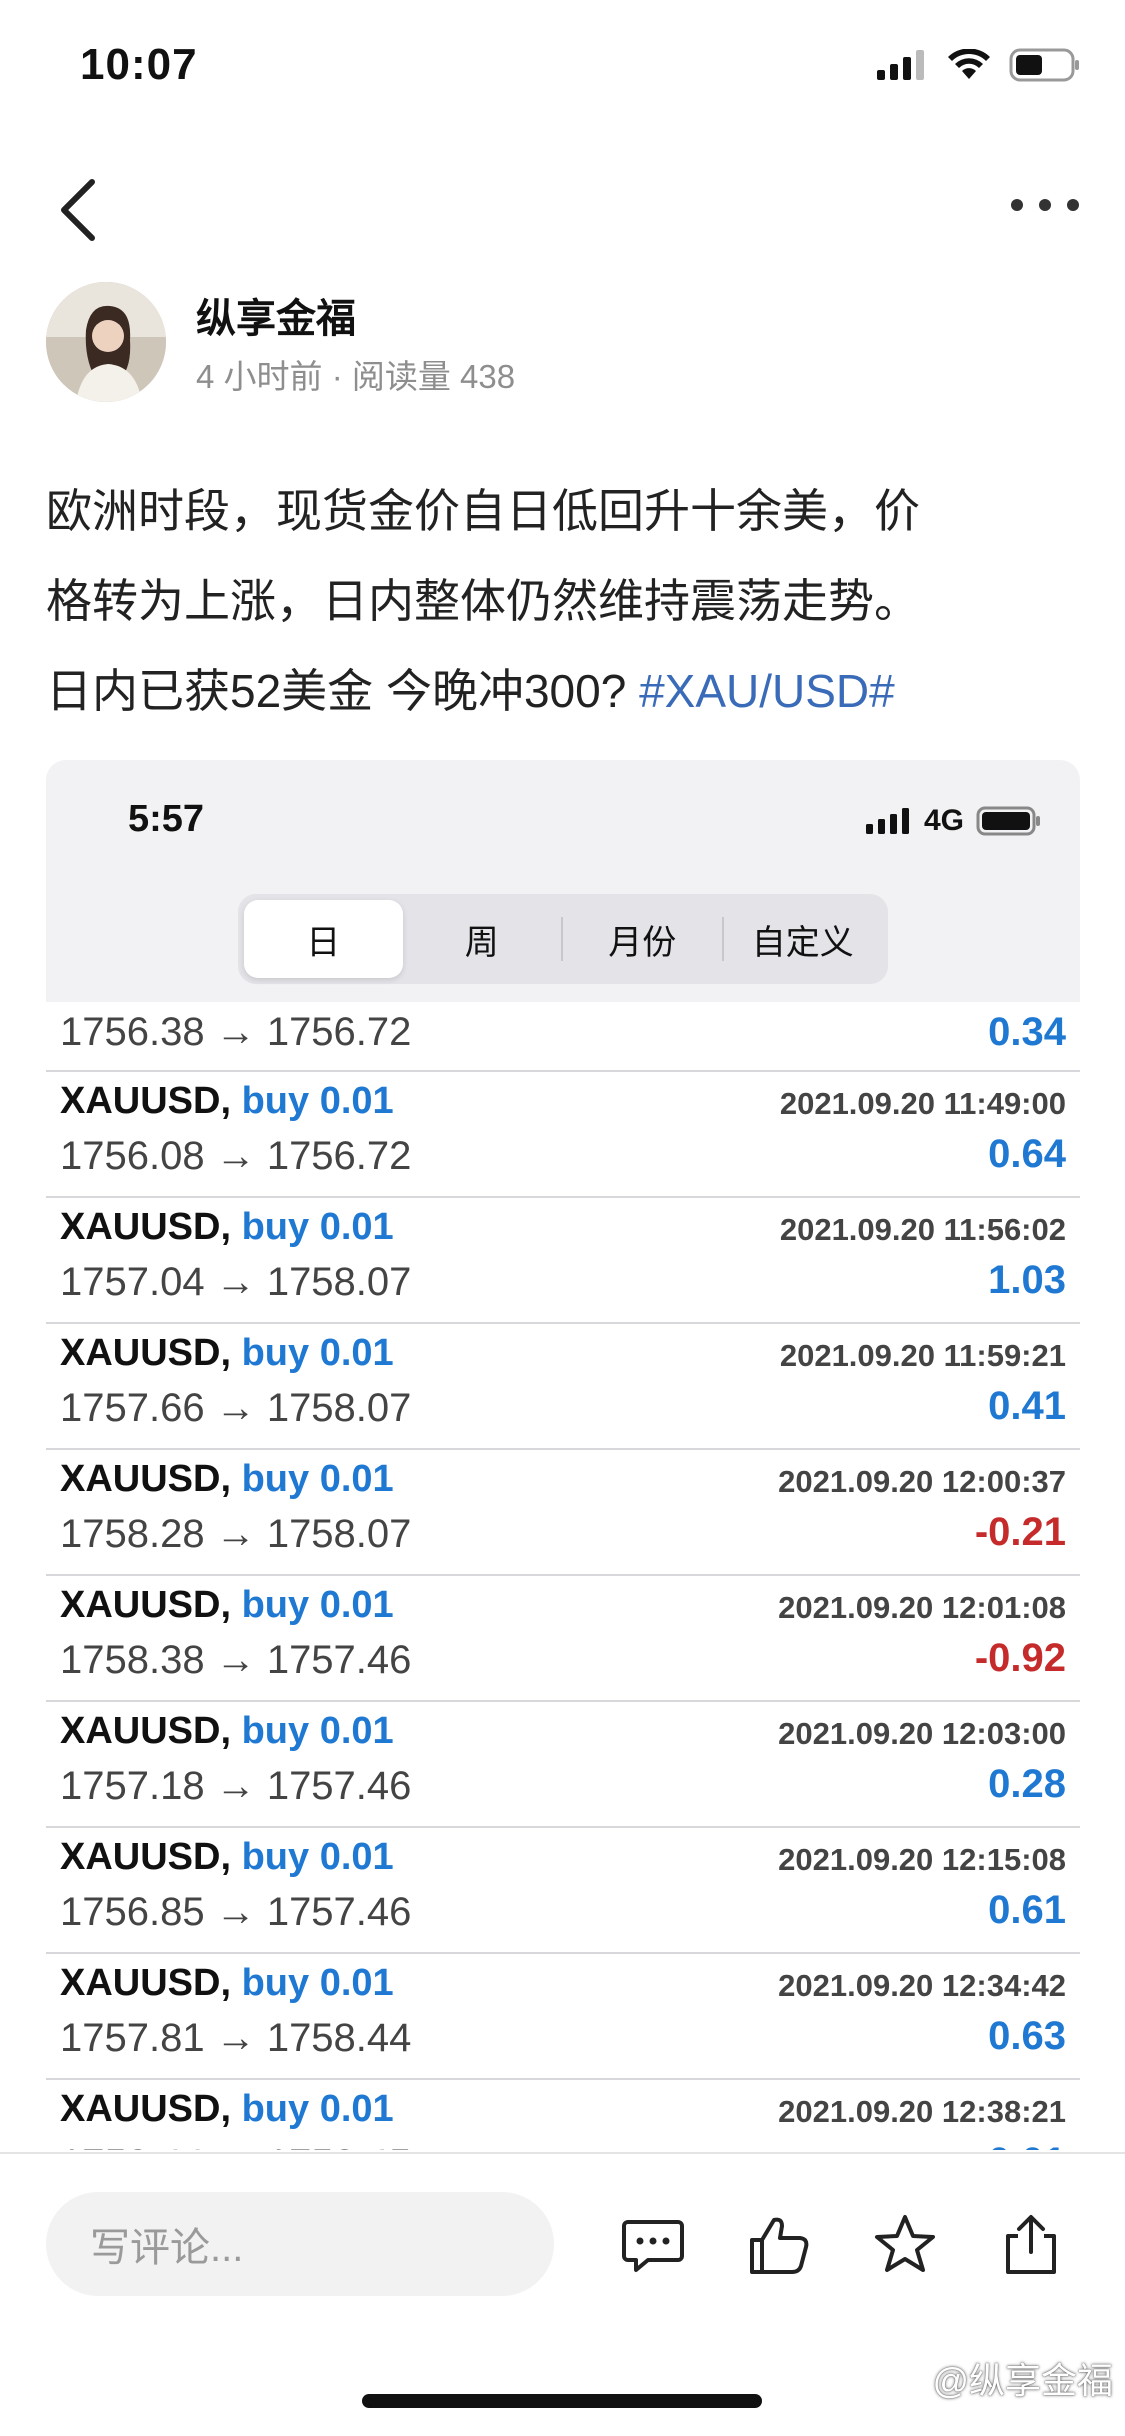 This screenshot has height=2436, width=1125. I want to click on comment-icon, so click(653, 2246).